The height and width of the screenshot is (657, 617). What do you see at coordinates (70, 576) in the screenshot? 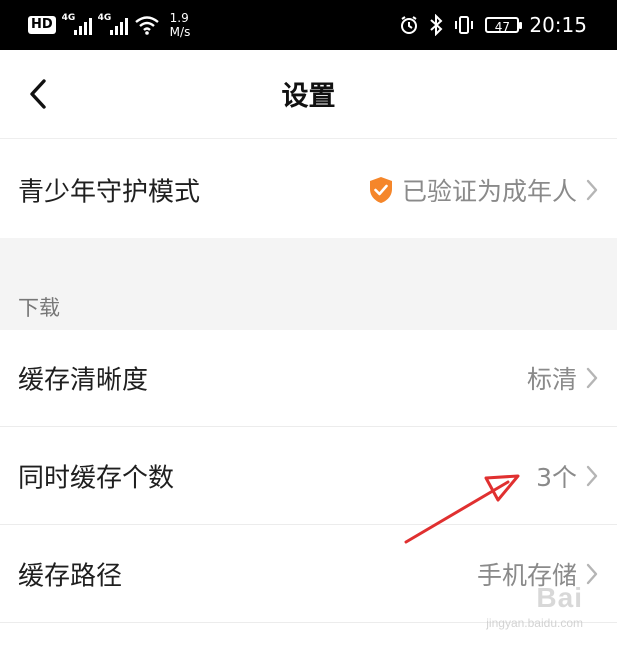
I see `cache-path-label: 缓存路径` at bounding box center [70, 576].